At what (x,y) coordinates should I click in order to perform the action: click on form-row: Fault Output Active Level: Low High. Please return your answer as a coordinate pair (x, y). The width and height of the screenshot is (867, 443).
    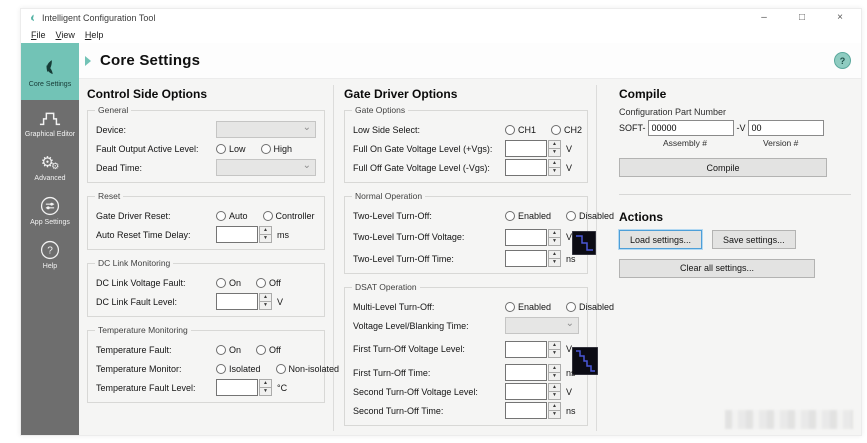
    Looking at the image, I should click on (206, 148).